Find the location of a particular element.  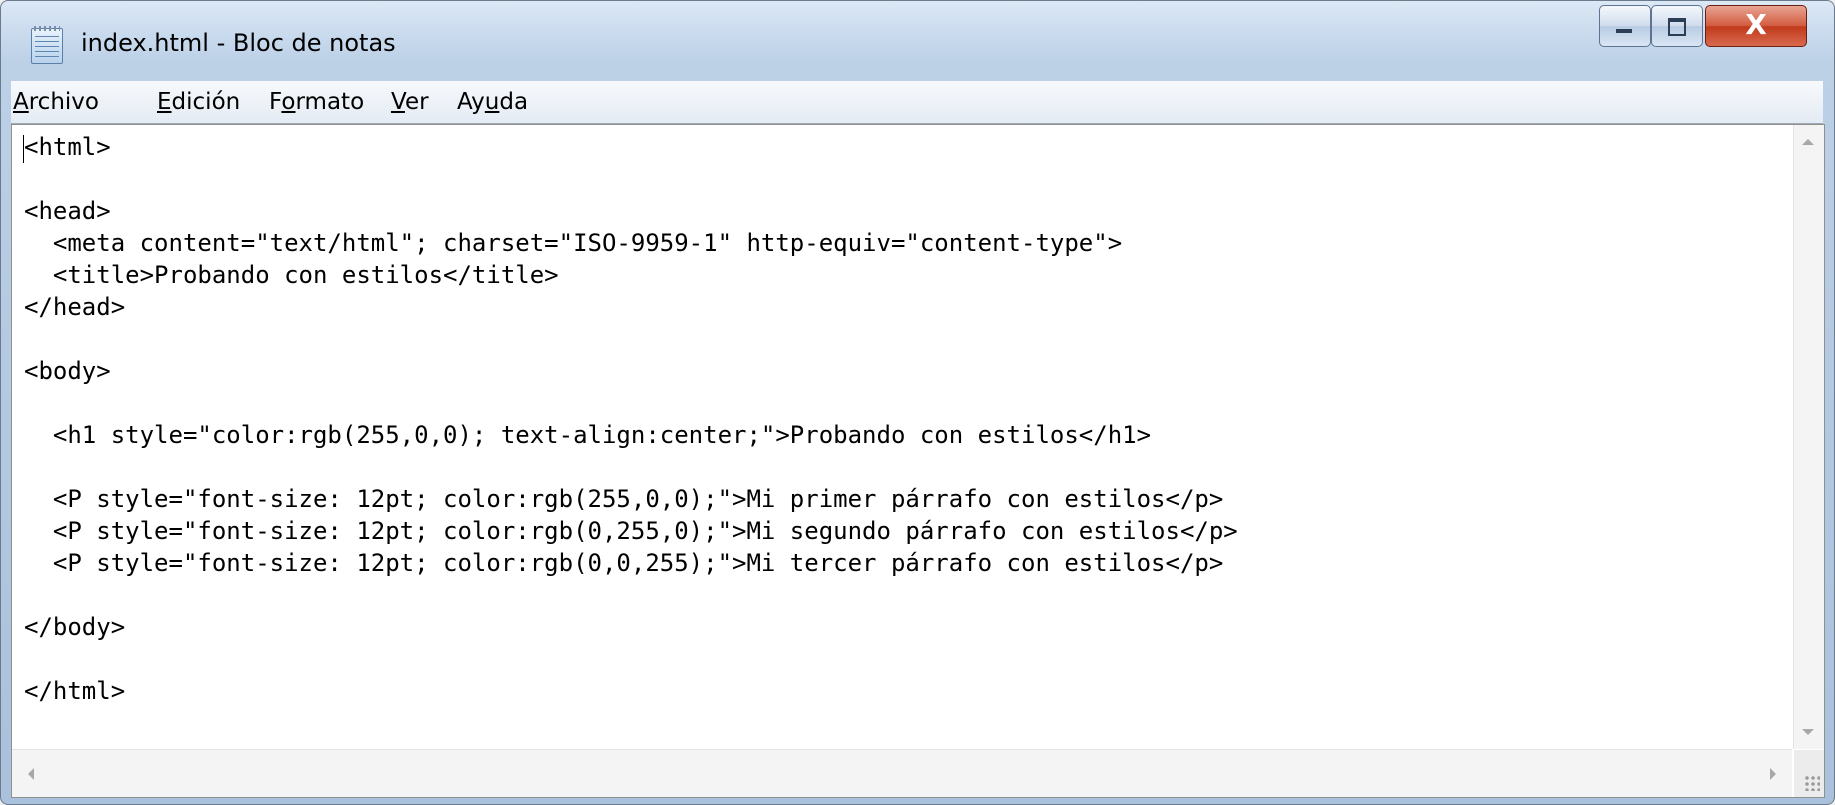

menu-label: Archivo is located at coordinates (56, 102).